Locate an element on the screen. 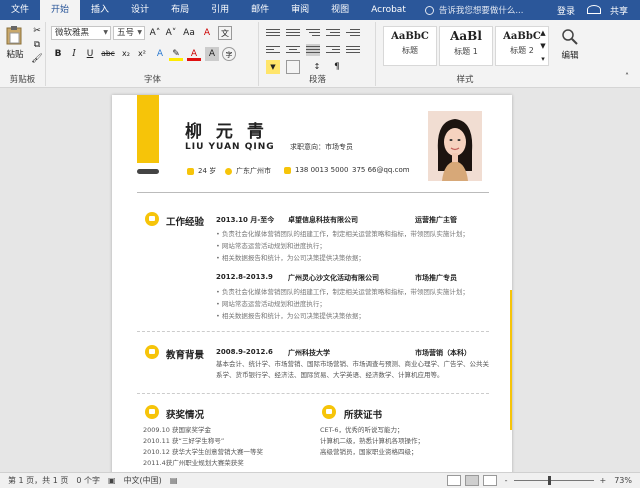  paste-button is located at coordinates (14, 35).